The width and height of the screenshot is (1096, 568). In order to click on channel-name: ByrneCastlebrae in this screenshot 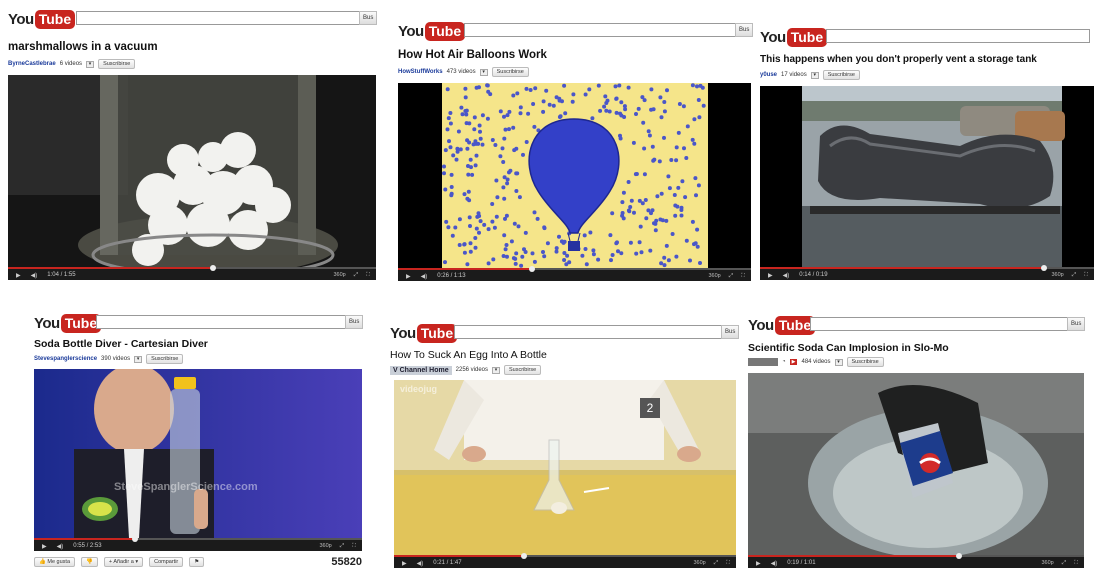, I will do `click(32, 64)`.